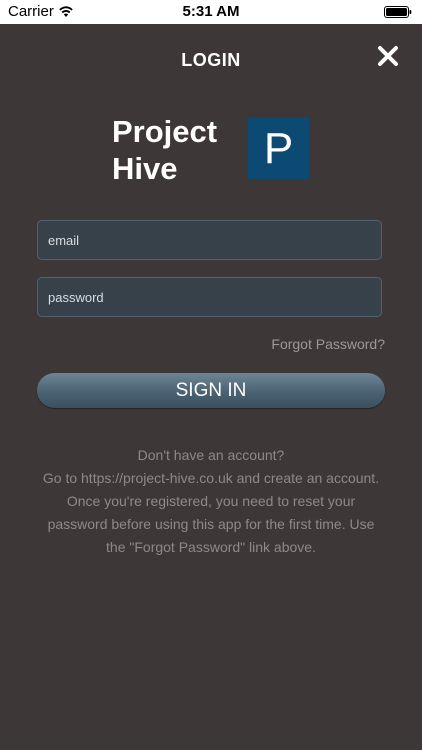 Image resolution: width=422 pixels, height=750 pixels. I want to click on info-line-5: the "Forgot Password" link above., so click(211, 547).